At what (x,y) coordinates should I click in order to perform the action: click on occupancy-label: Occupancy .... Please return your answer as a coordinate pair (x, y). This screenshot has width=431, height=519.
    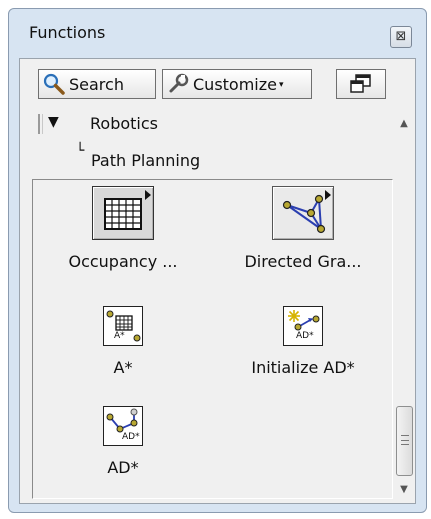
    Looking at the image, I should click on (123, 261).